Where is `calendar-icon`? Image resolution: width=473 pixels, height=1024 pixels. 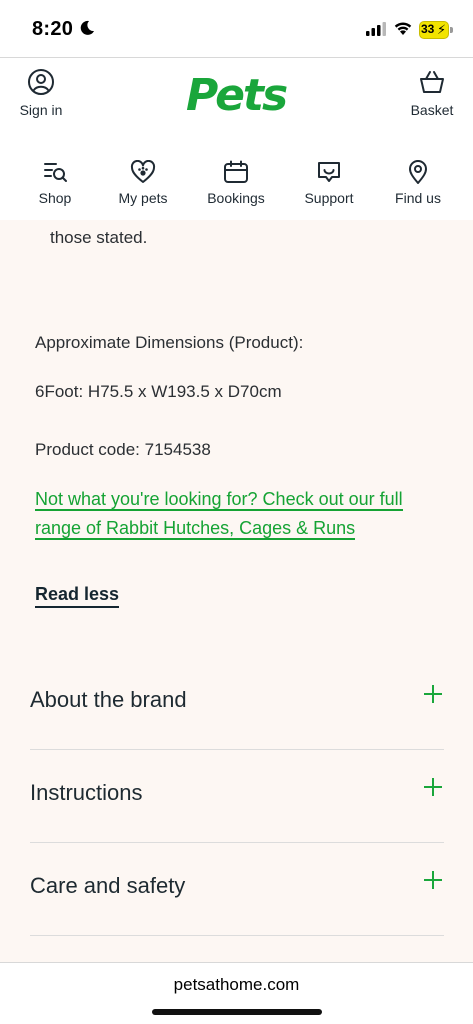
calendar-icon is located at coordinates (236, 171).